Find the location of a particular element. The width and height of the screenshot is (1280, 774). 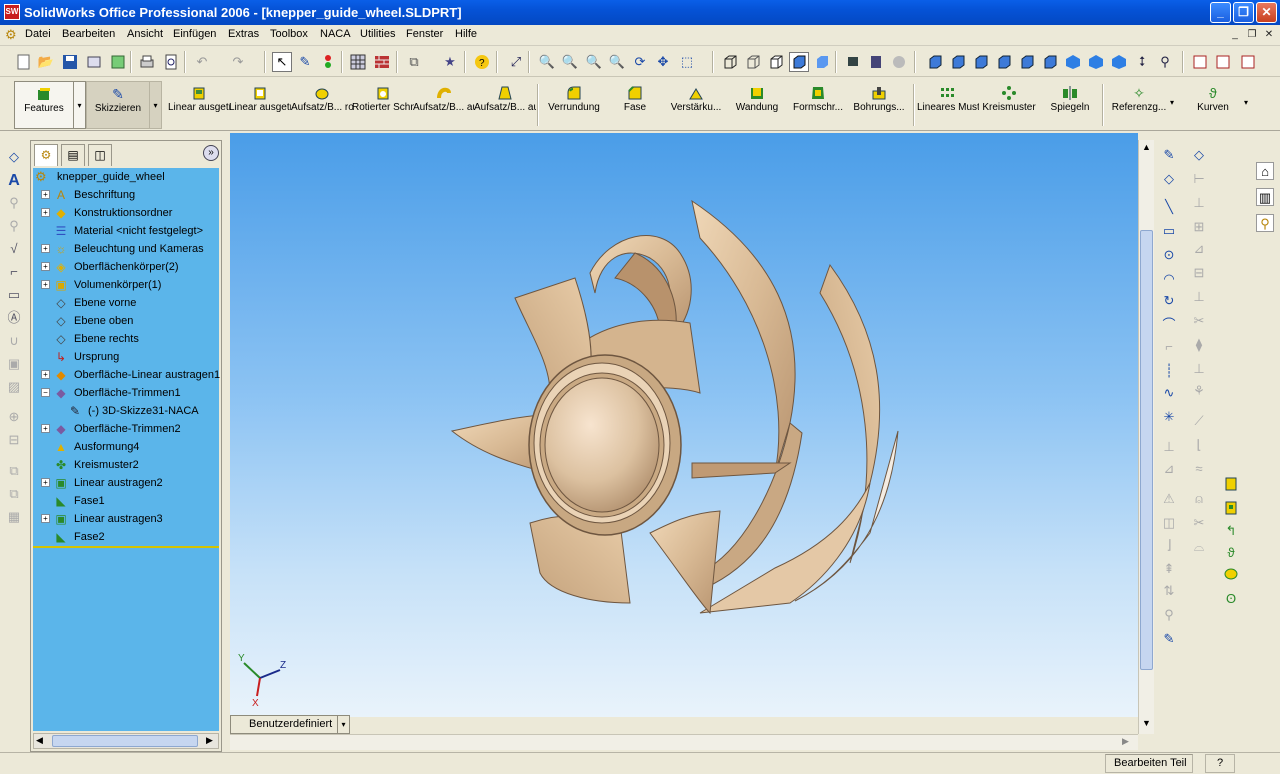

tree-node: ↳ Ursprung is located at coordinates (126, 357).